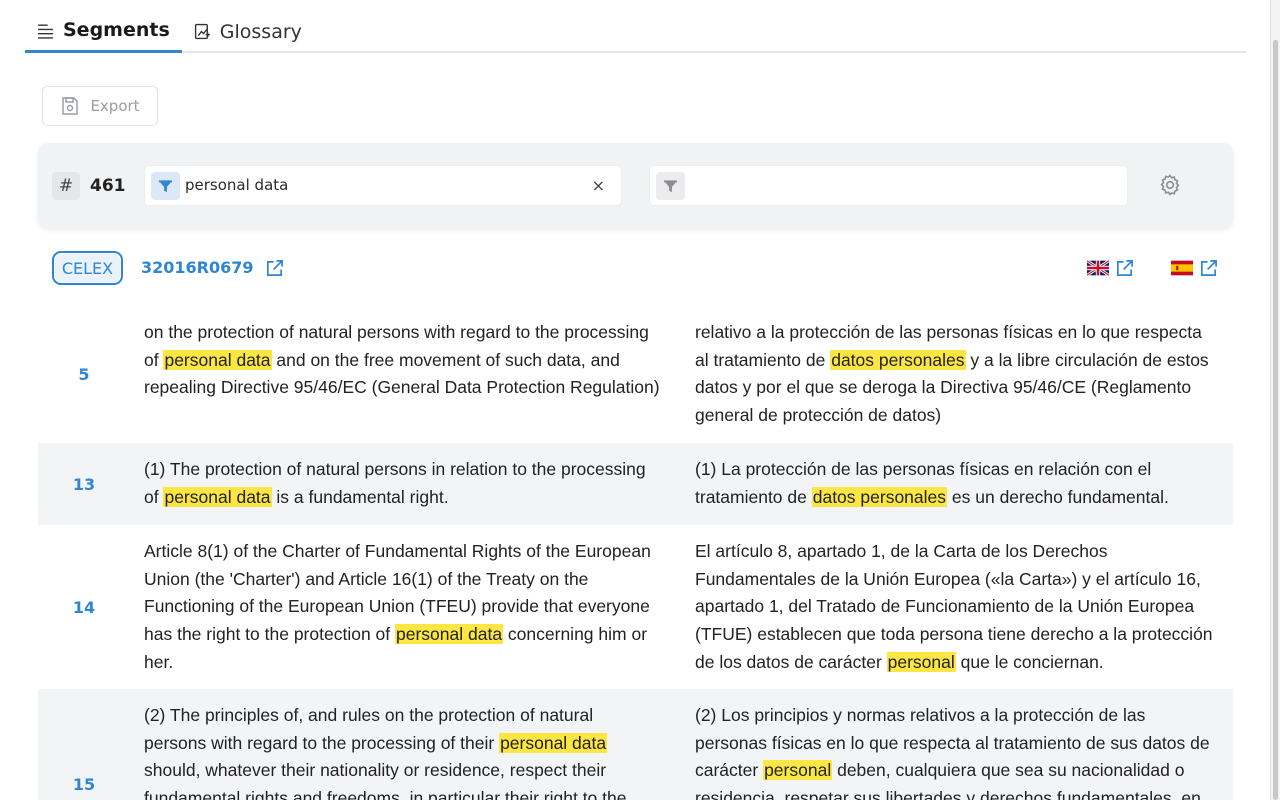 The height and width of the screenshot is (800, 1280). I want to click on source-filter-input: personal data ×, so click(383, 185).